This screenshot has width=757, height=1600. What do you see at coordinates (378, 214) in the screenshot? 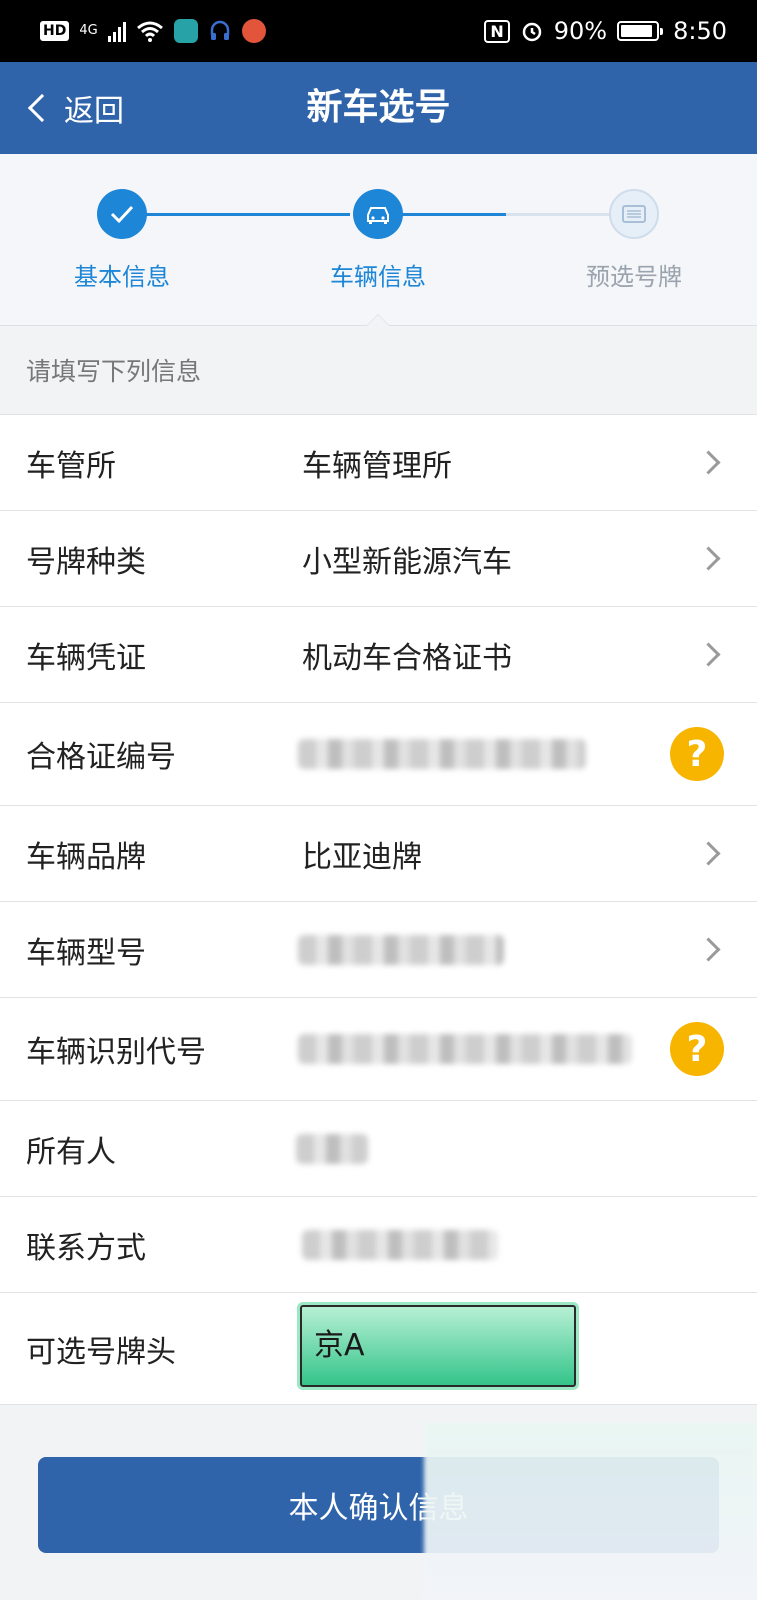
I see `car-icon` at bounding box center [378, 214].